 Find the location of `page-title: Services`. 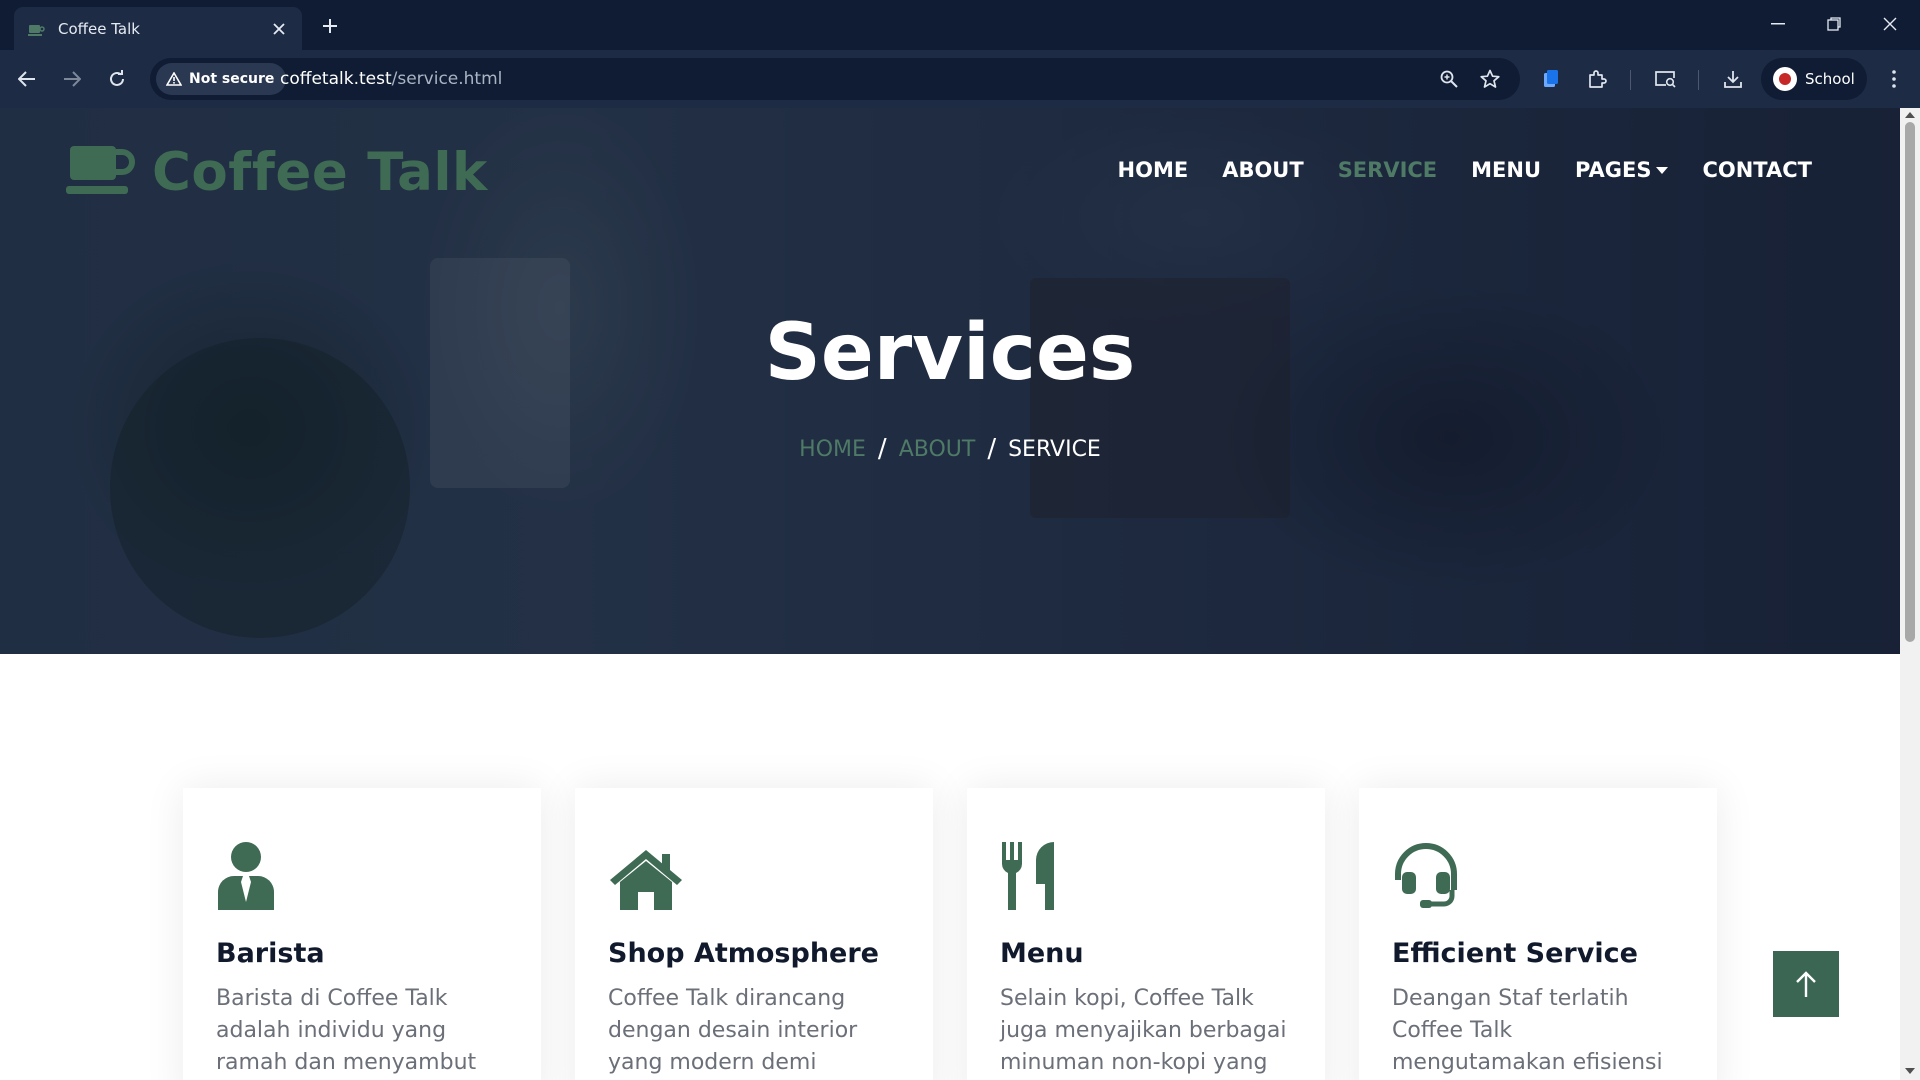

page-title: Services is located at coordinates (950, 353).